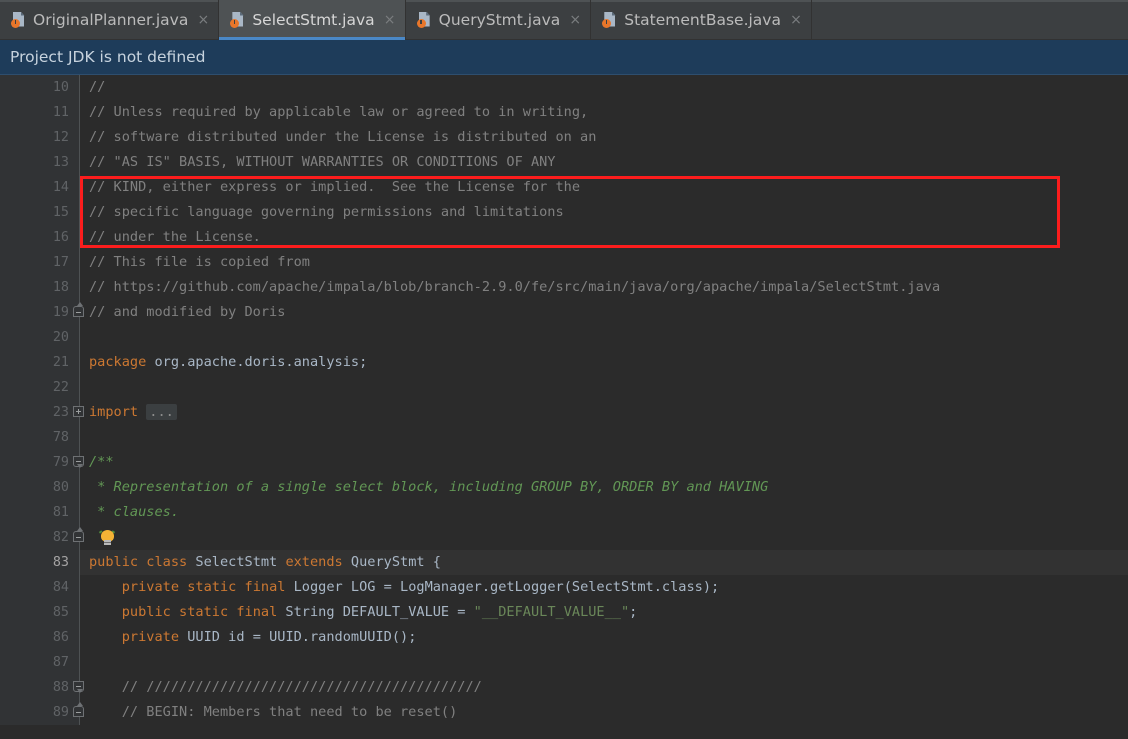  I want to click on line-number-gutter: 88, so click(39, 687).